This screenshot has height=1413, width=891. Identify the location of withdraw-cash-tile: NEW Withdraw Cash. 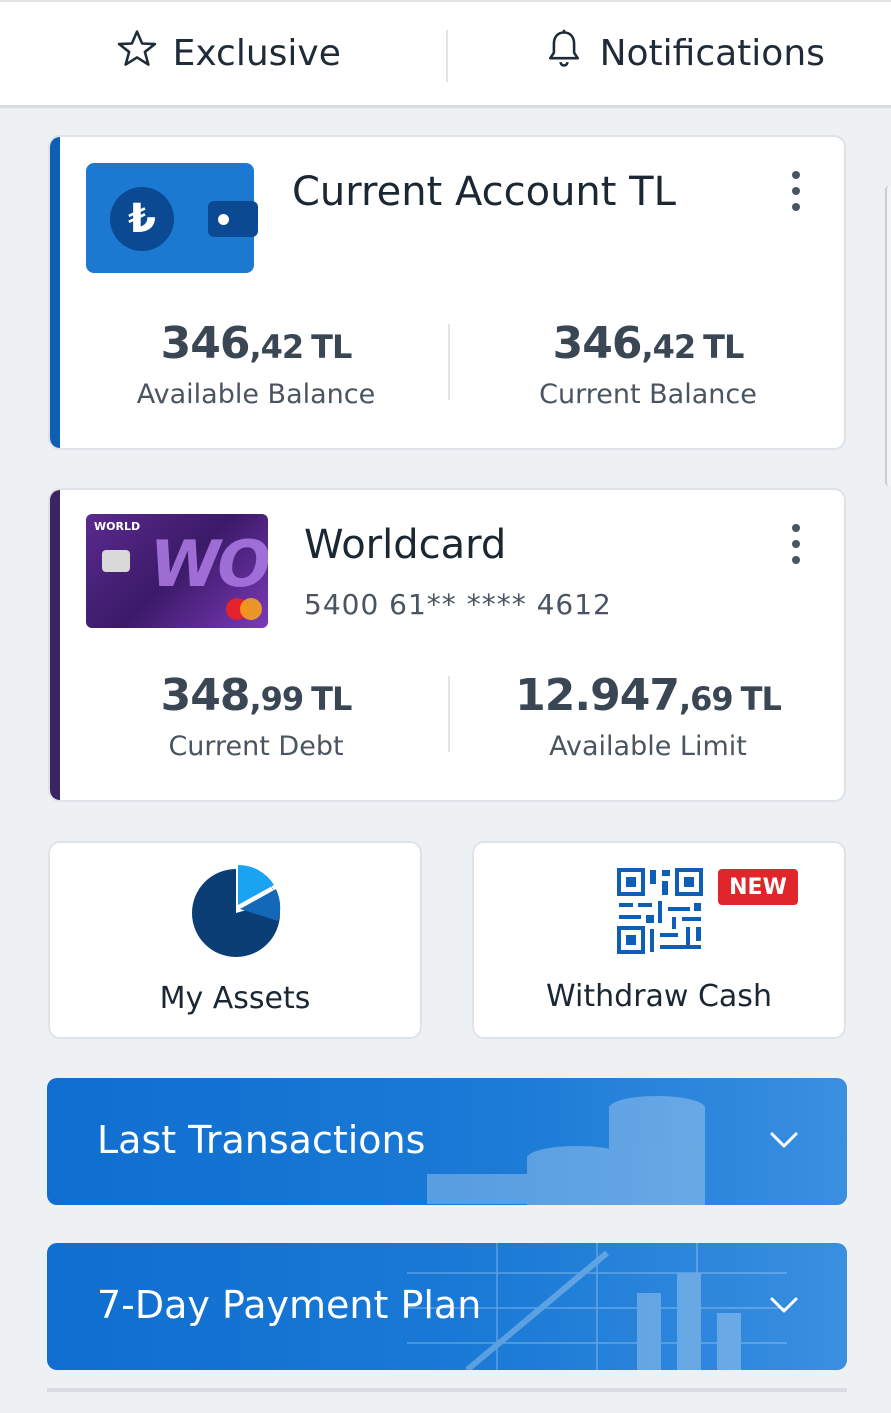
(659, 940).